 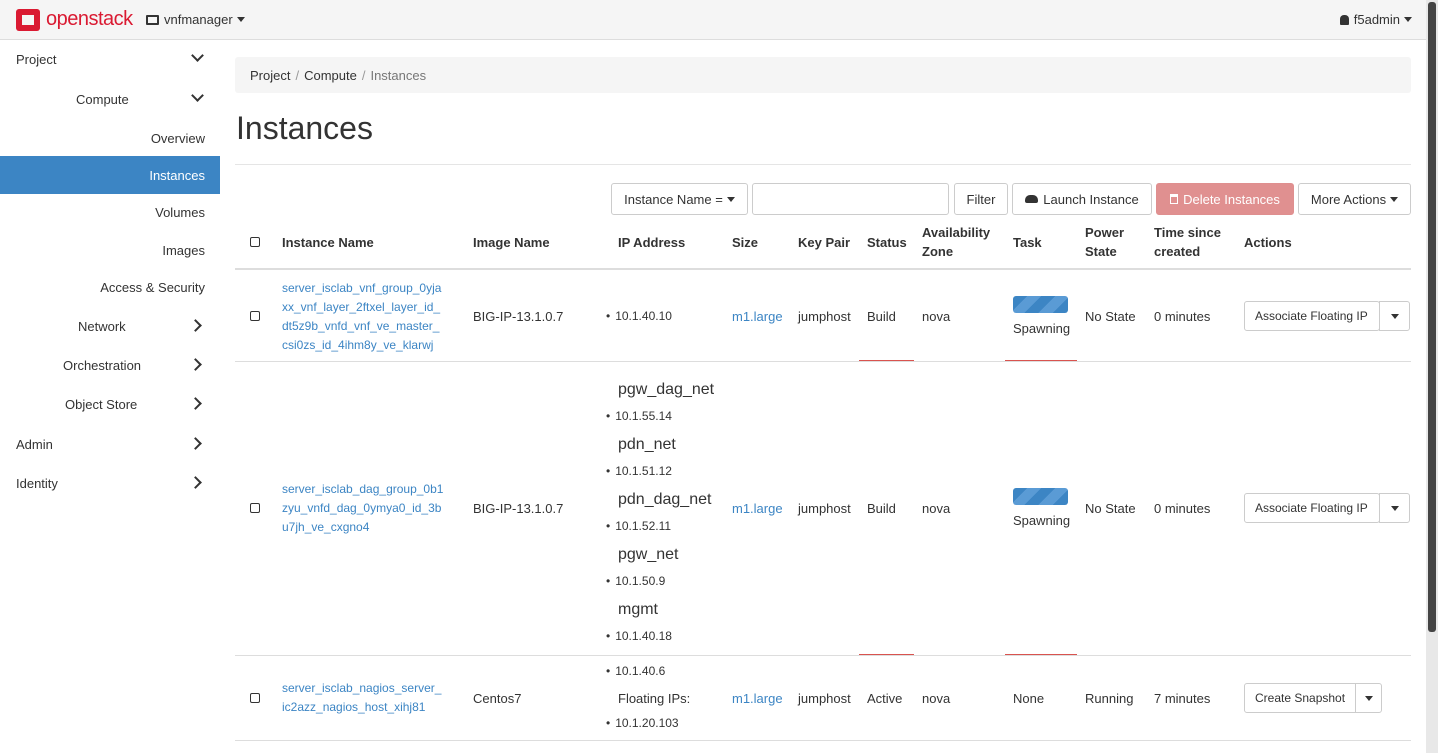 What do you see at coordinates (654, 698) in the screenshot?
I see `floating-ips-label: Floating IPs:` at bounding box center [654, 698].